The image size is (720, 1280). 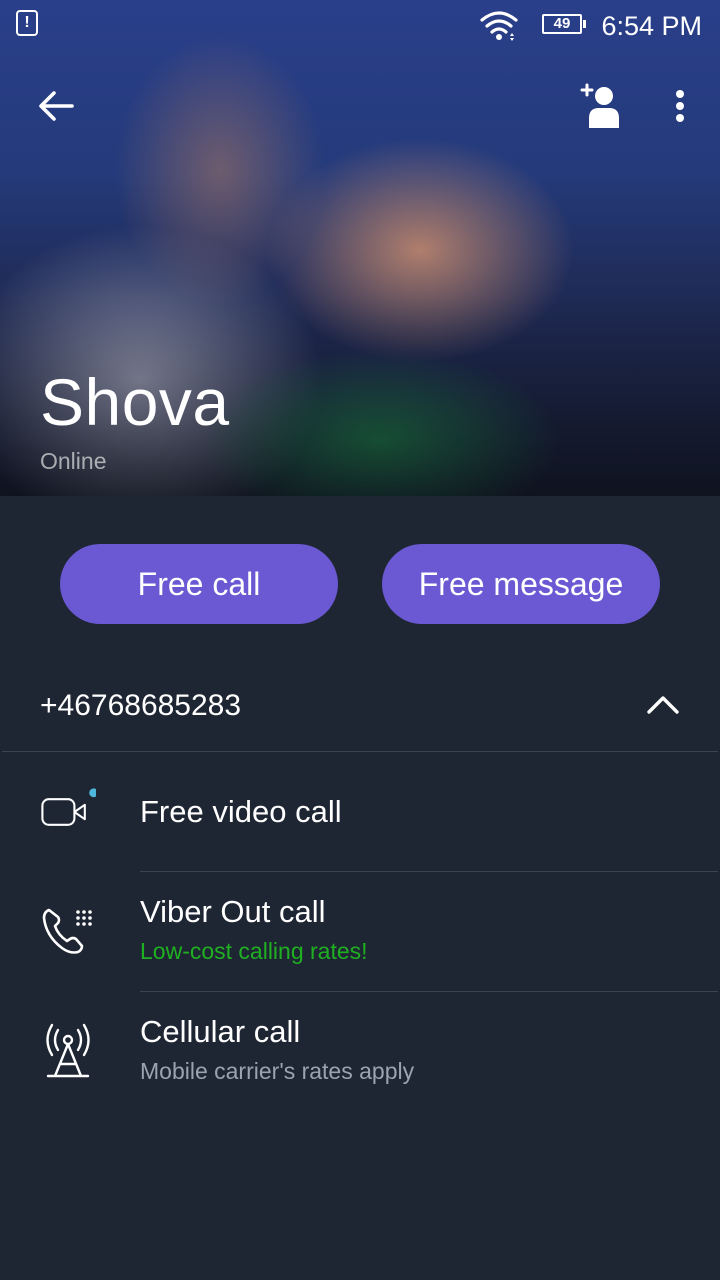 I want to click on back-arrow-icon, so click(x=56, y=106).